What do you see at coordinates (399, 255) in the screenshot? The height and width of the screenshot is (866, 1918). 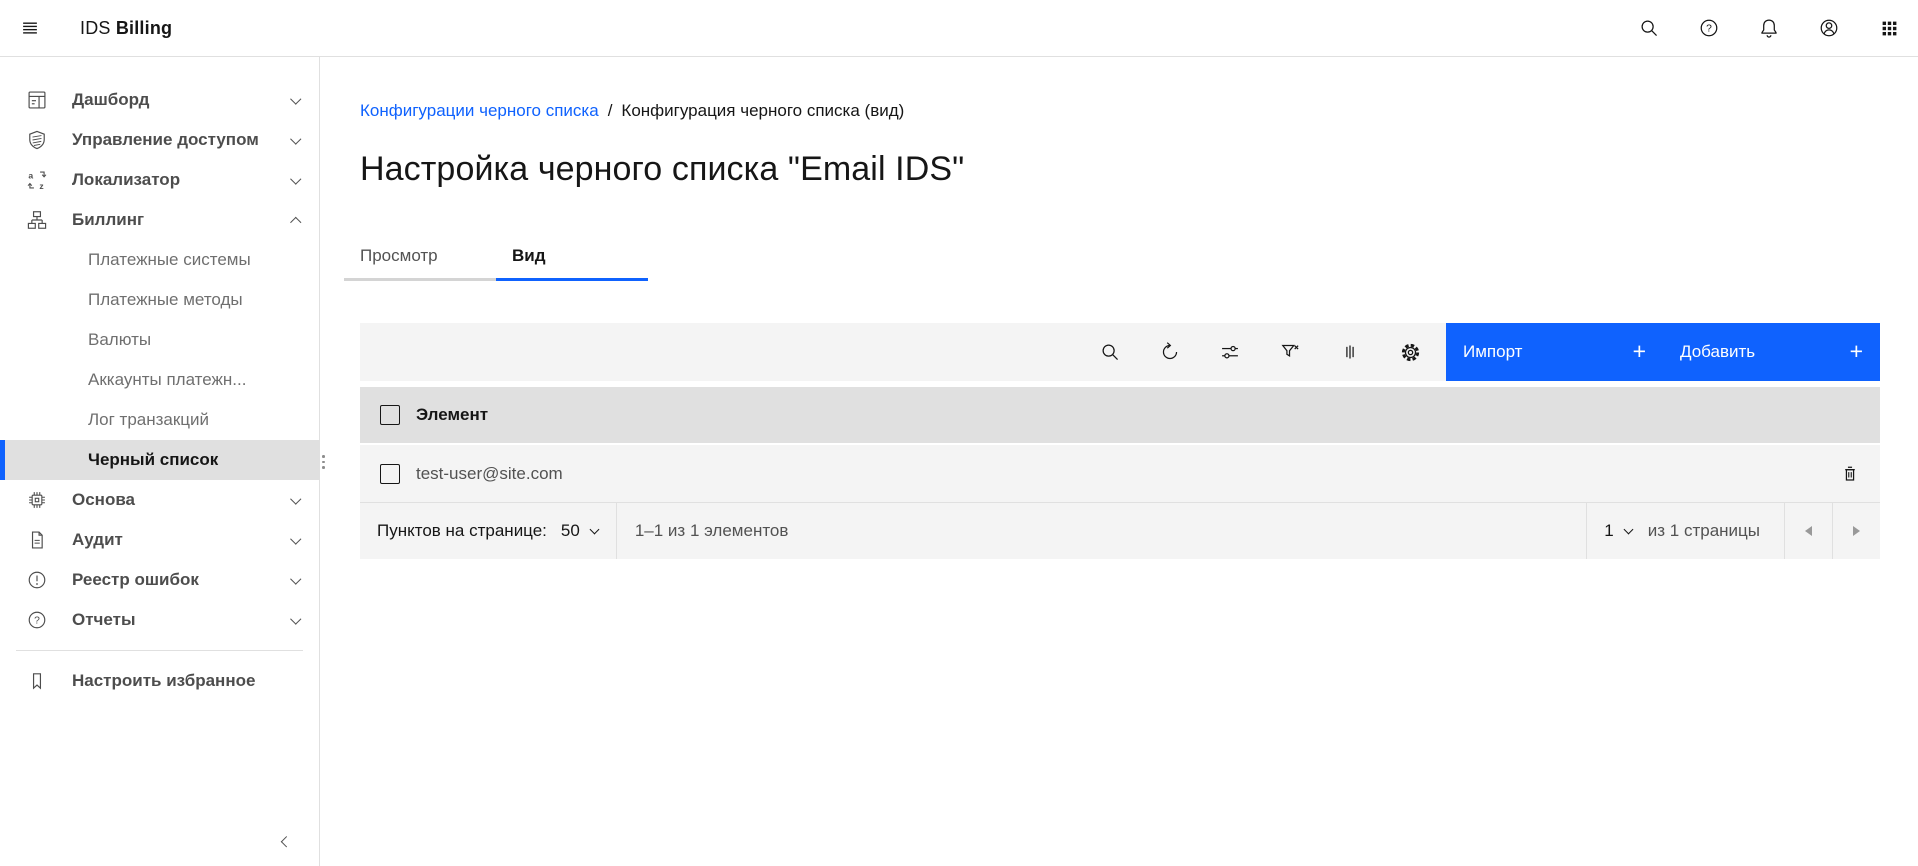 I see `tab-label: Просмотр` at bounding box center [399, 255].